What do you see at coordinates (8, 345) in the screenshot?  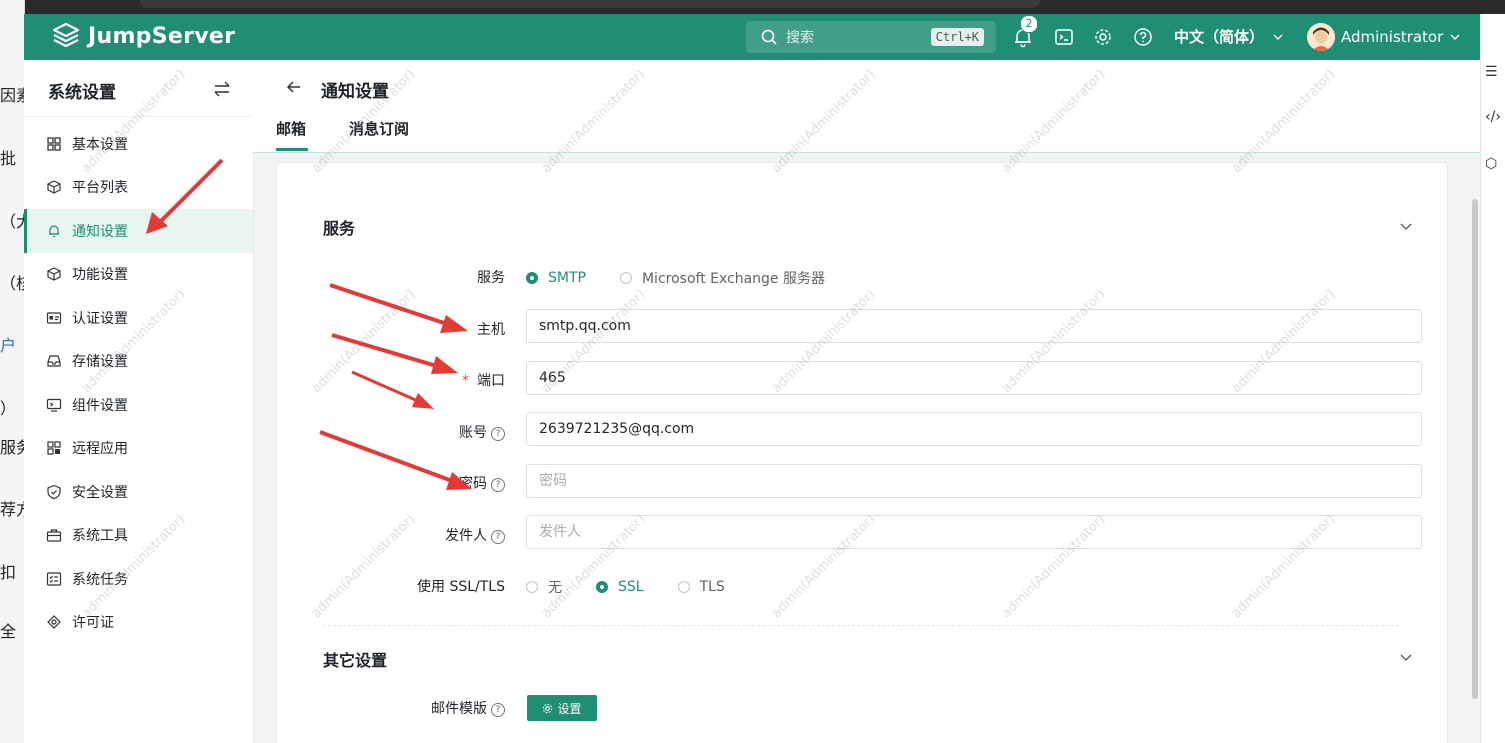 I see `background-text: 户` at bounding box center [8, 345].